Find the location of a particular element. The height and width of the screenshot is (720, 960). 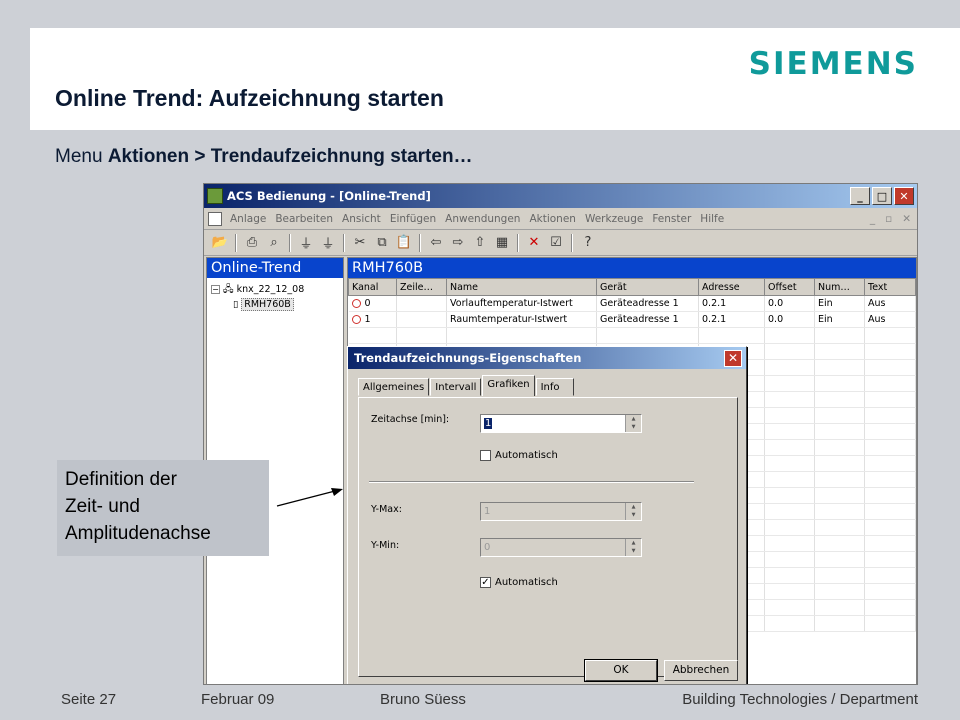

cell-name: Raumtemperatur-Istwert is located at coordinates (521, 319).